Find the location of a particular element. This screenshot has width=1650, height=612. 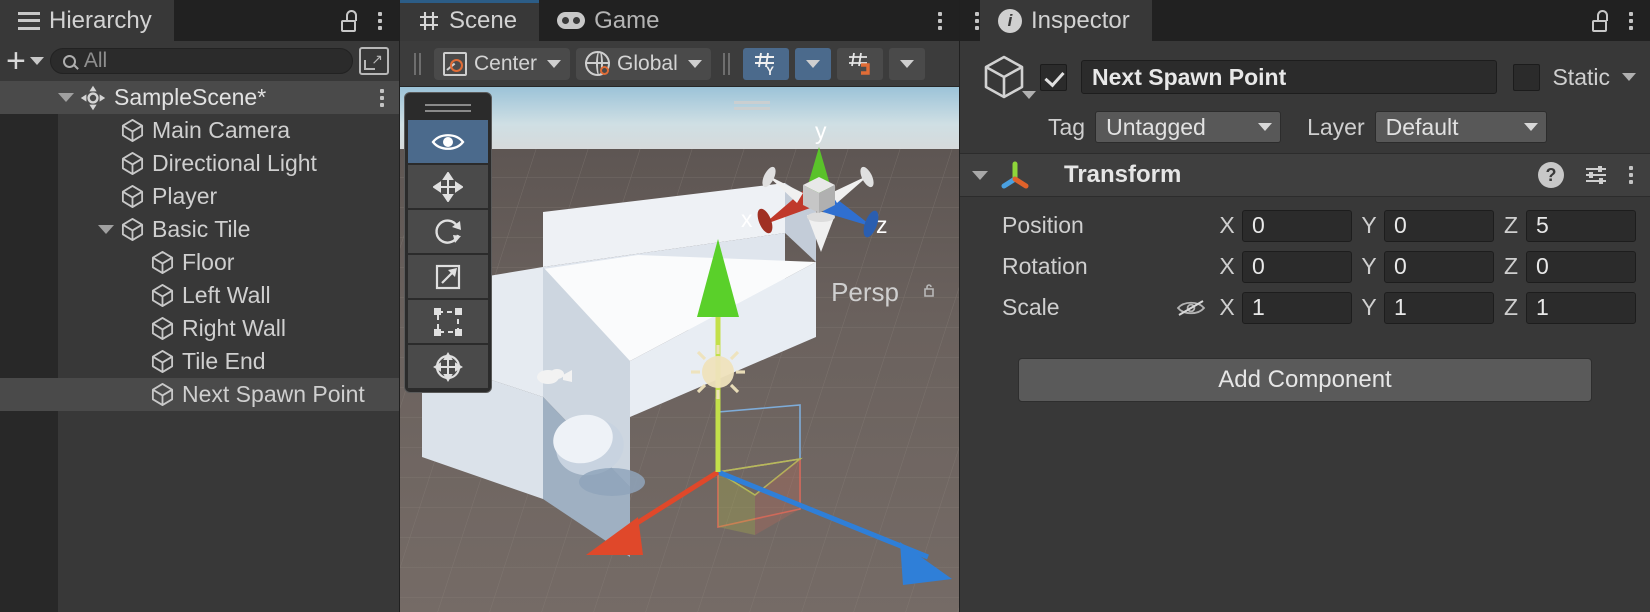

transform-position-z-input: 5 is located at coordinates (1581, 225).